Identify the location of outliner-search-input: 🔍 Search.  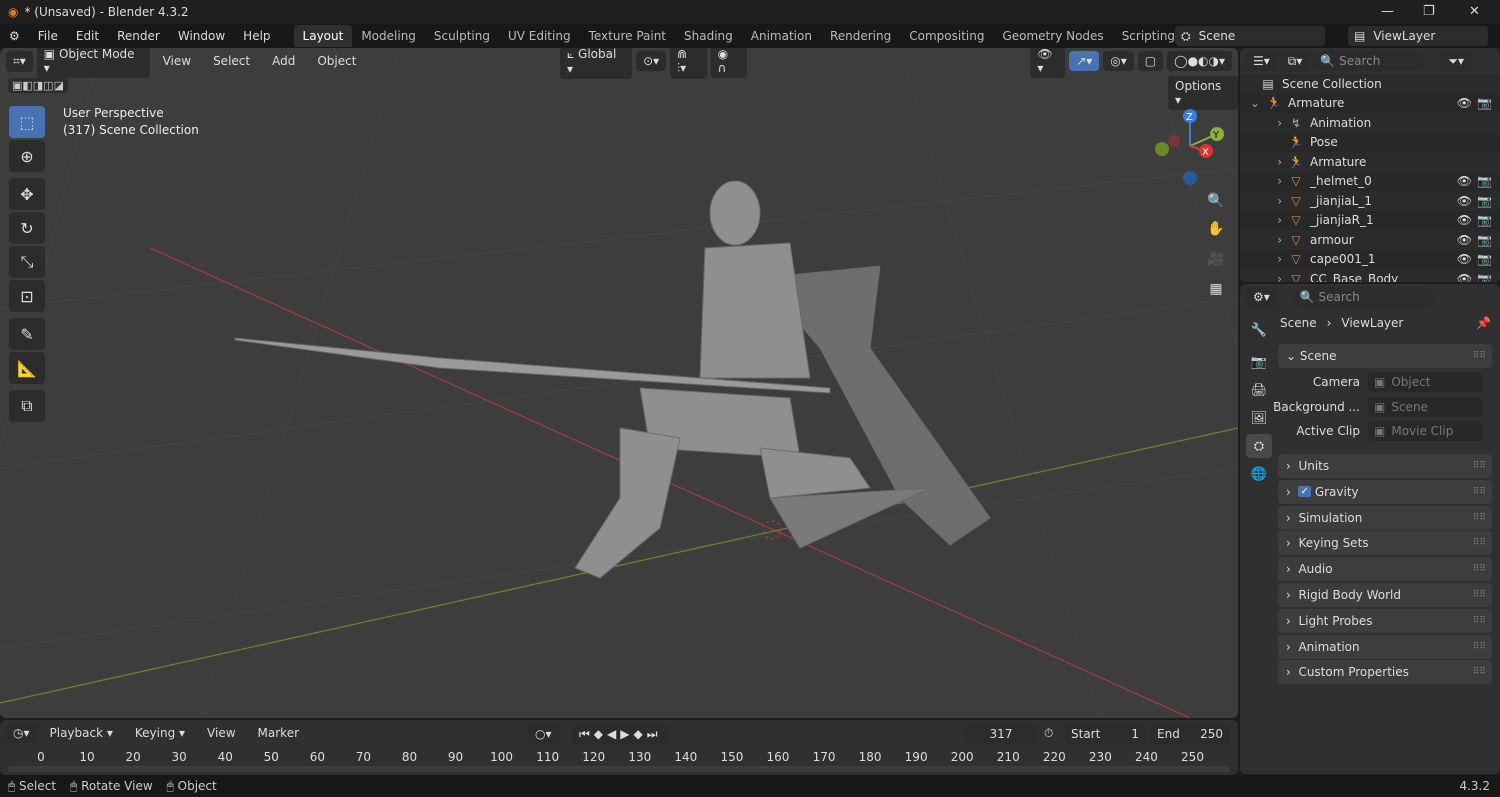
(1368, 61).